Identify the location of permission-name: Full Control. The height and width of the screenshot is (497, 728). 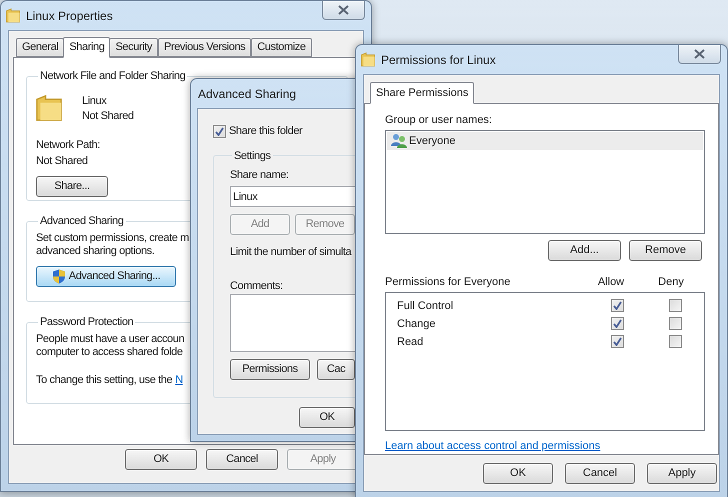
(425, 306).